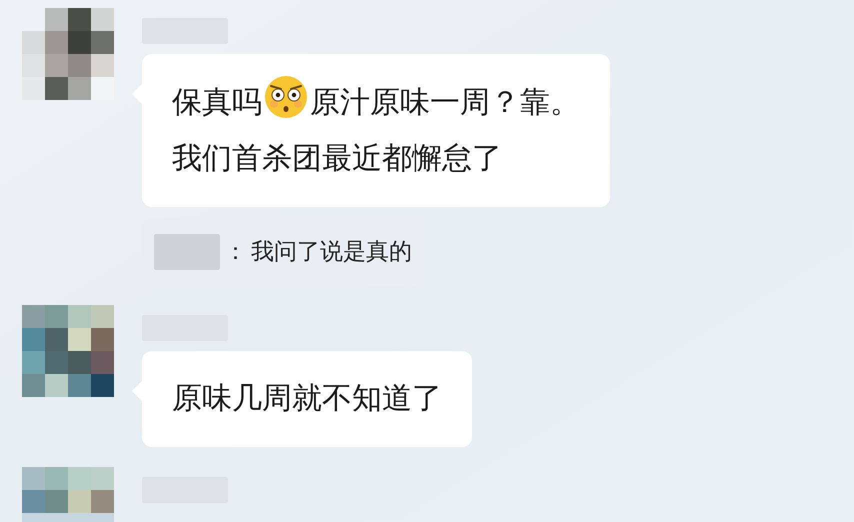  What do you see at coordinates (187, 252) in the screenshot?
I see `blurred-name` at bounding box center [187, 252].